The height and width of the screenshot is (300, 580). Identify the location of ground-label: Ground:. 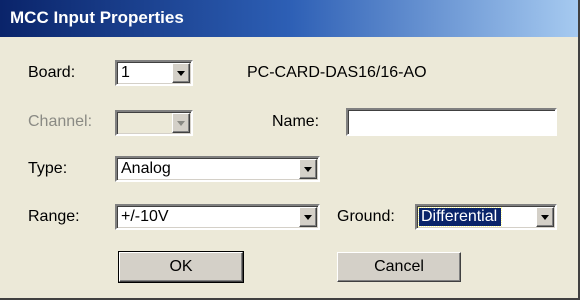
(366, 216).